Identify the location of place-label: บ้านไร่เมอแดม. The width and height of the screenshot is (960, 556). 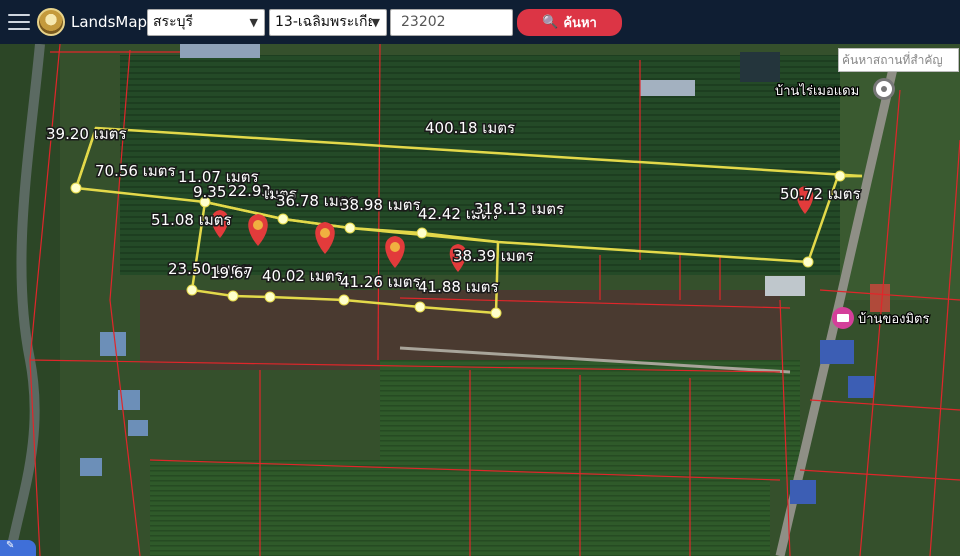
(817, 91).